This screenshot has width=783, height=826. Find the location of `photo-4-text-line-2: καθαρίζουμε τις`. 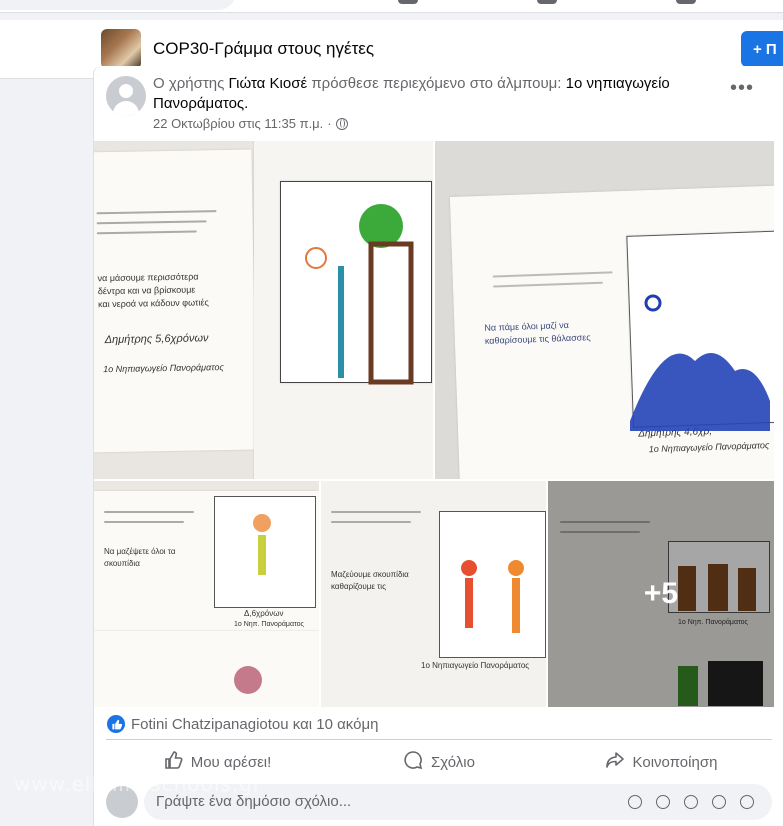

photo-4-text-line-2: καθαρίζουμε τις is located at coordinates (358, 586).